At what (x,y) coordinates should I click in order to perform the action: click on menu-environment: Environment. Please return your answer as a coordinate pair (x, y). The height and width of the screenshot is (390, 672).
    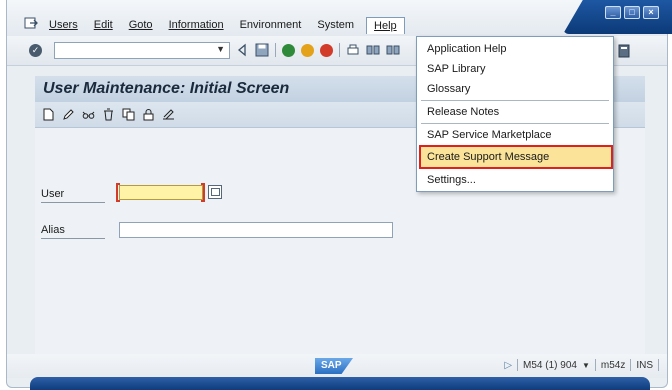
    Looking at the image, I should click on (271, 25).